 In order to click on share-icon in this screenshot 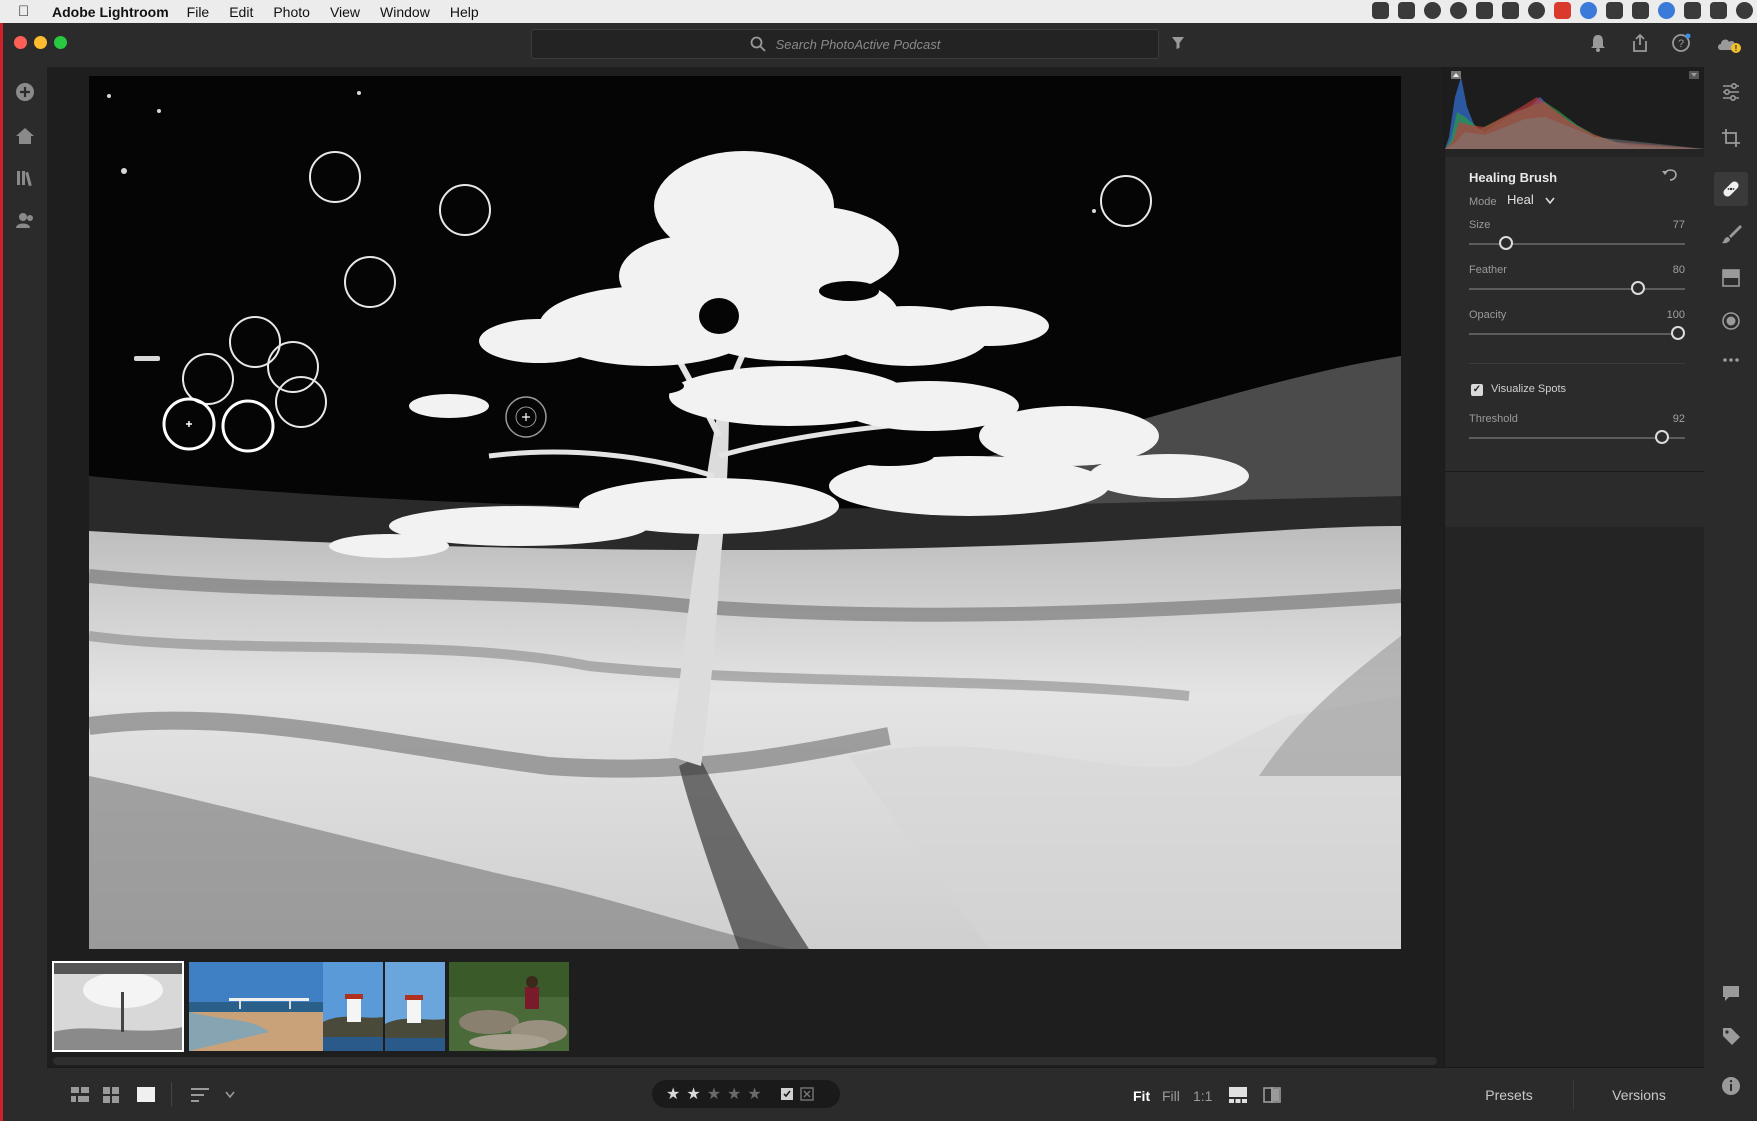, I will do `click(1640, 43)`.